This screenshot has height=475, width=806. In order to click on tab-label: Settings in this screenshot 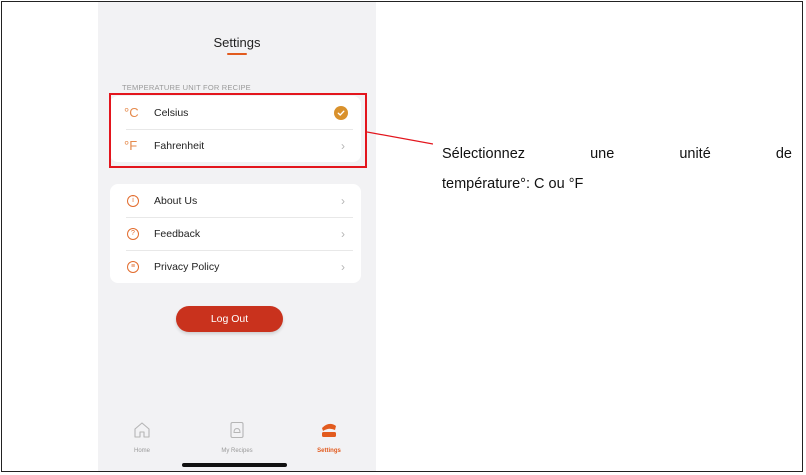, I will do `click(329, 451)`.